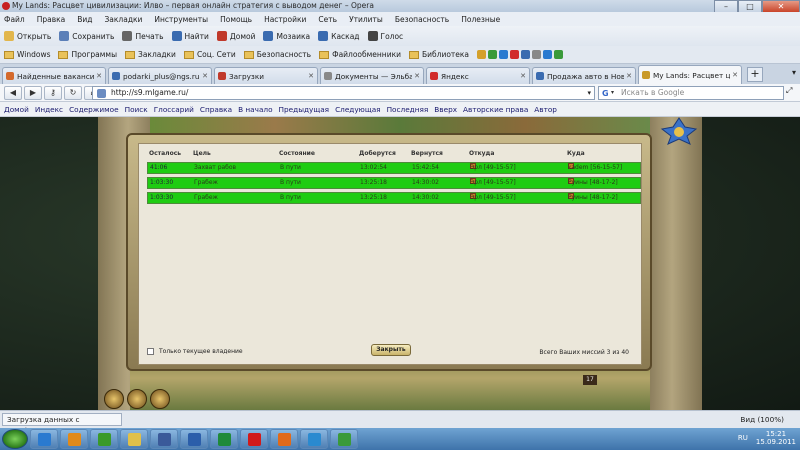  Describe the element at coordinates (445, 109) in the screenshot. I see `site-nav-link-10: Вверх` at that location.